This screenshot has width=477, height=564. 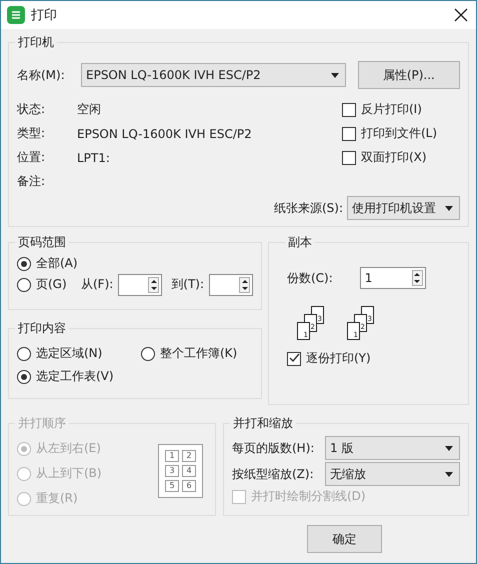 What do you see at coordinates (31, 157) in the screenshot?
I see `info-label: 位置:` at bounding box center [31, 157].